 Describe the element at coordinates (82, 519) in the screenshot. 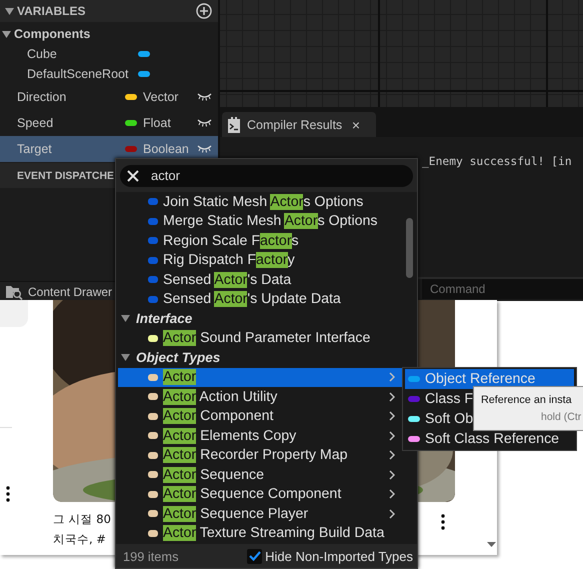

I see `caption-text: 그 시절 80` at that location.